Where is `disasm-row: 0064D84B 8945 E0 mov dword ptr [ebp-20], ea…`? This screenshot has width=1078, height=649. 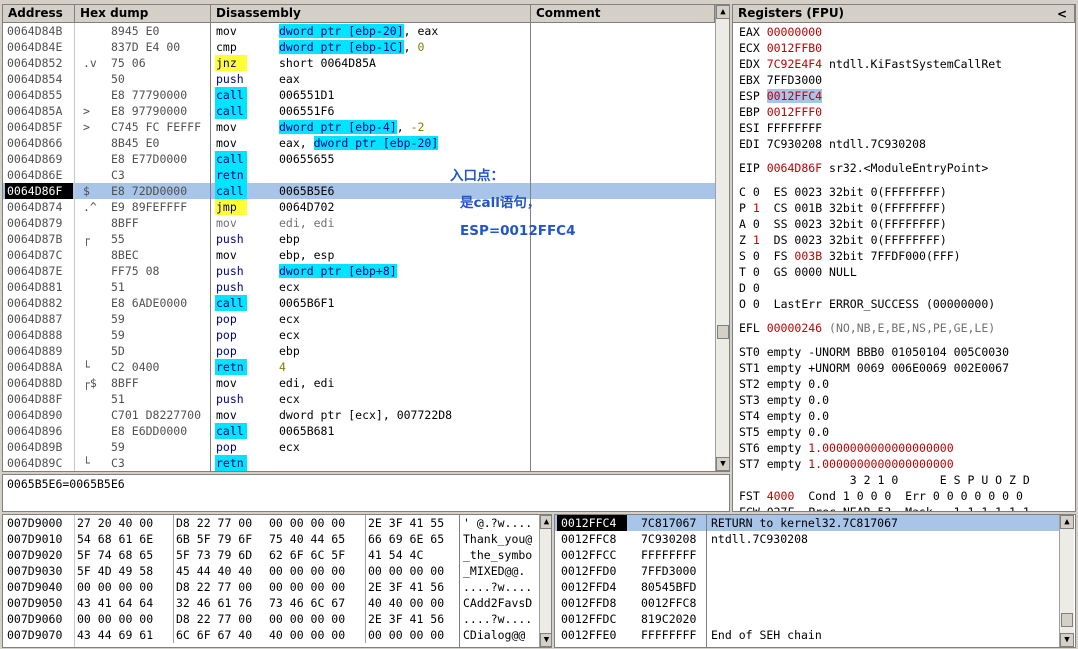 disasm-row: 0064D84B 8945 E0 mov dword ptr [ebp-20], ea… is located at coordinates (359, 31).